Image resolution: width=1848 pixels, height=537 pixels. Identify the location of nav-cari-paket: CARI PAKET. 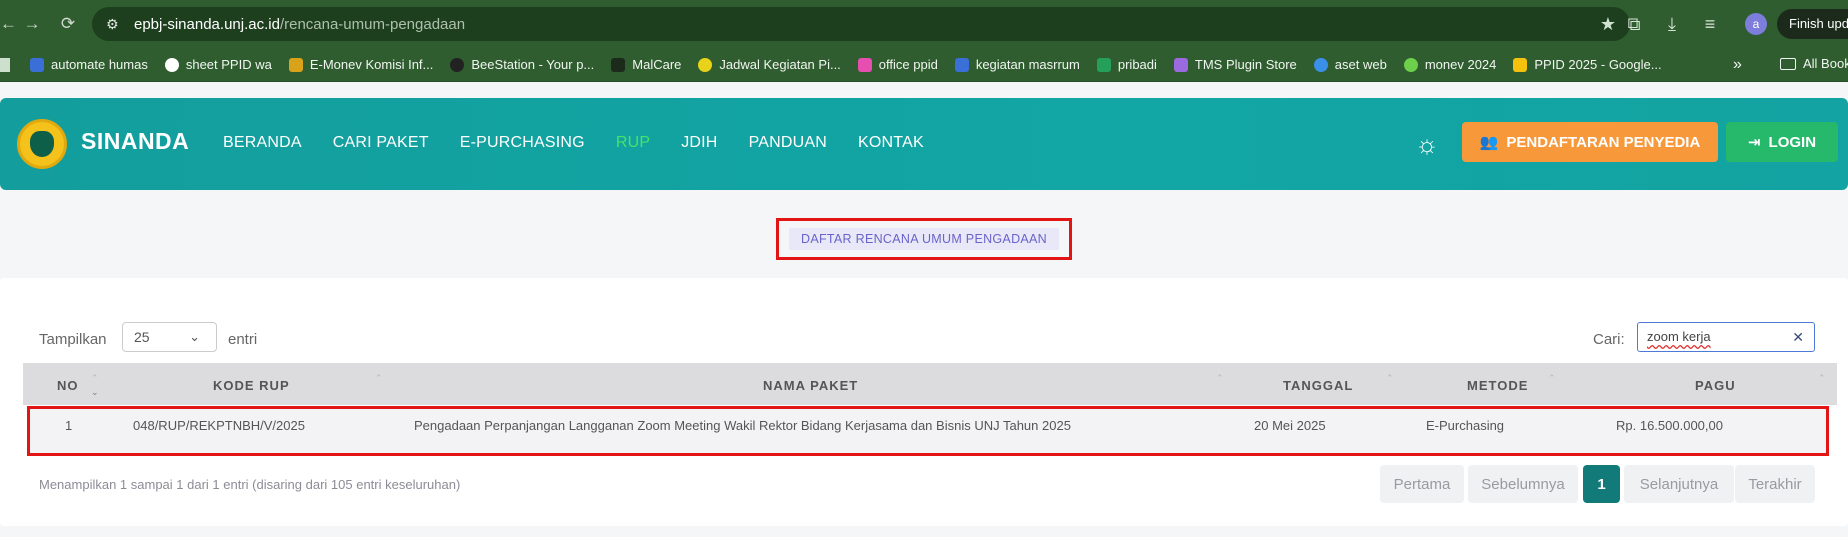
(381, 143).